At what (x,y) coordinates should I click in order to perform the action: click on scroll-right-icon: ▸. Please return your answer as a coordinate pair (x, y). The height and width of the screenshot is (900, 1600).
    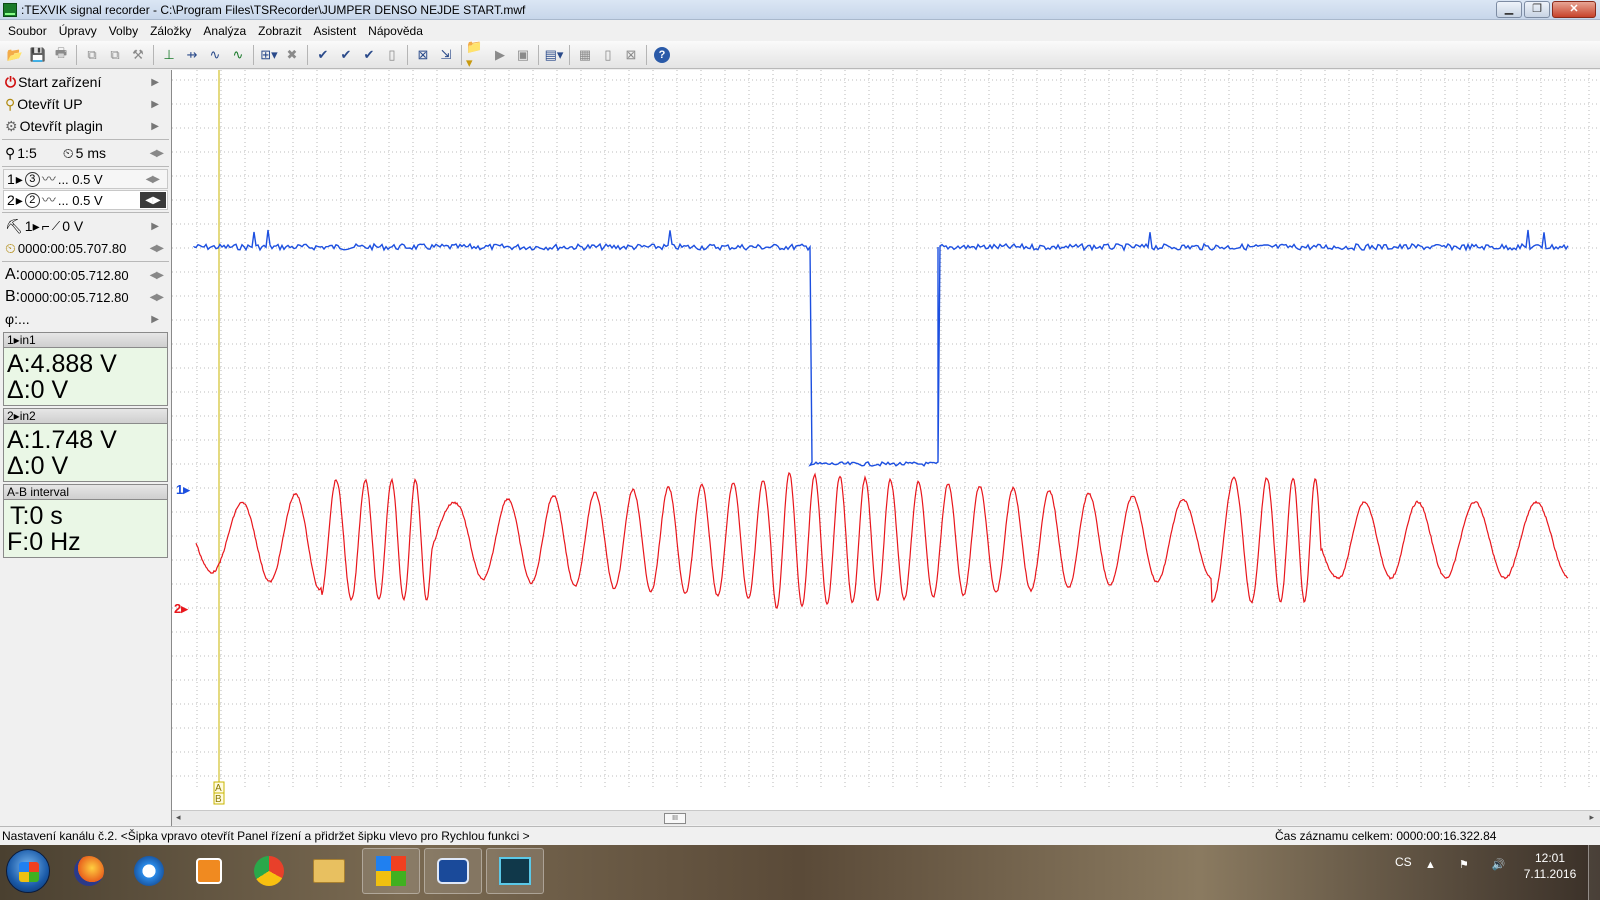
    Looking at the image, I should click on (1591, 817).